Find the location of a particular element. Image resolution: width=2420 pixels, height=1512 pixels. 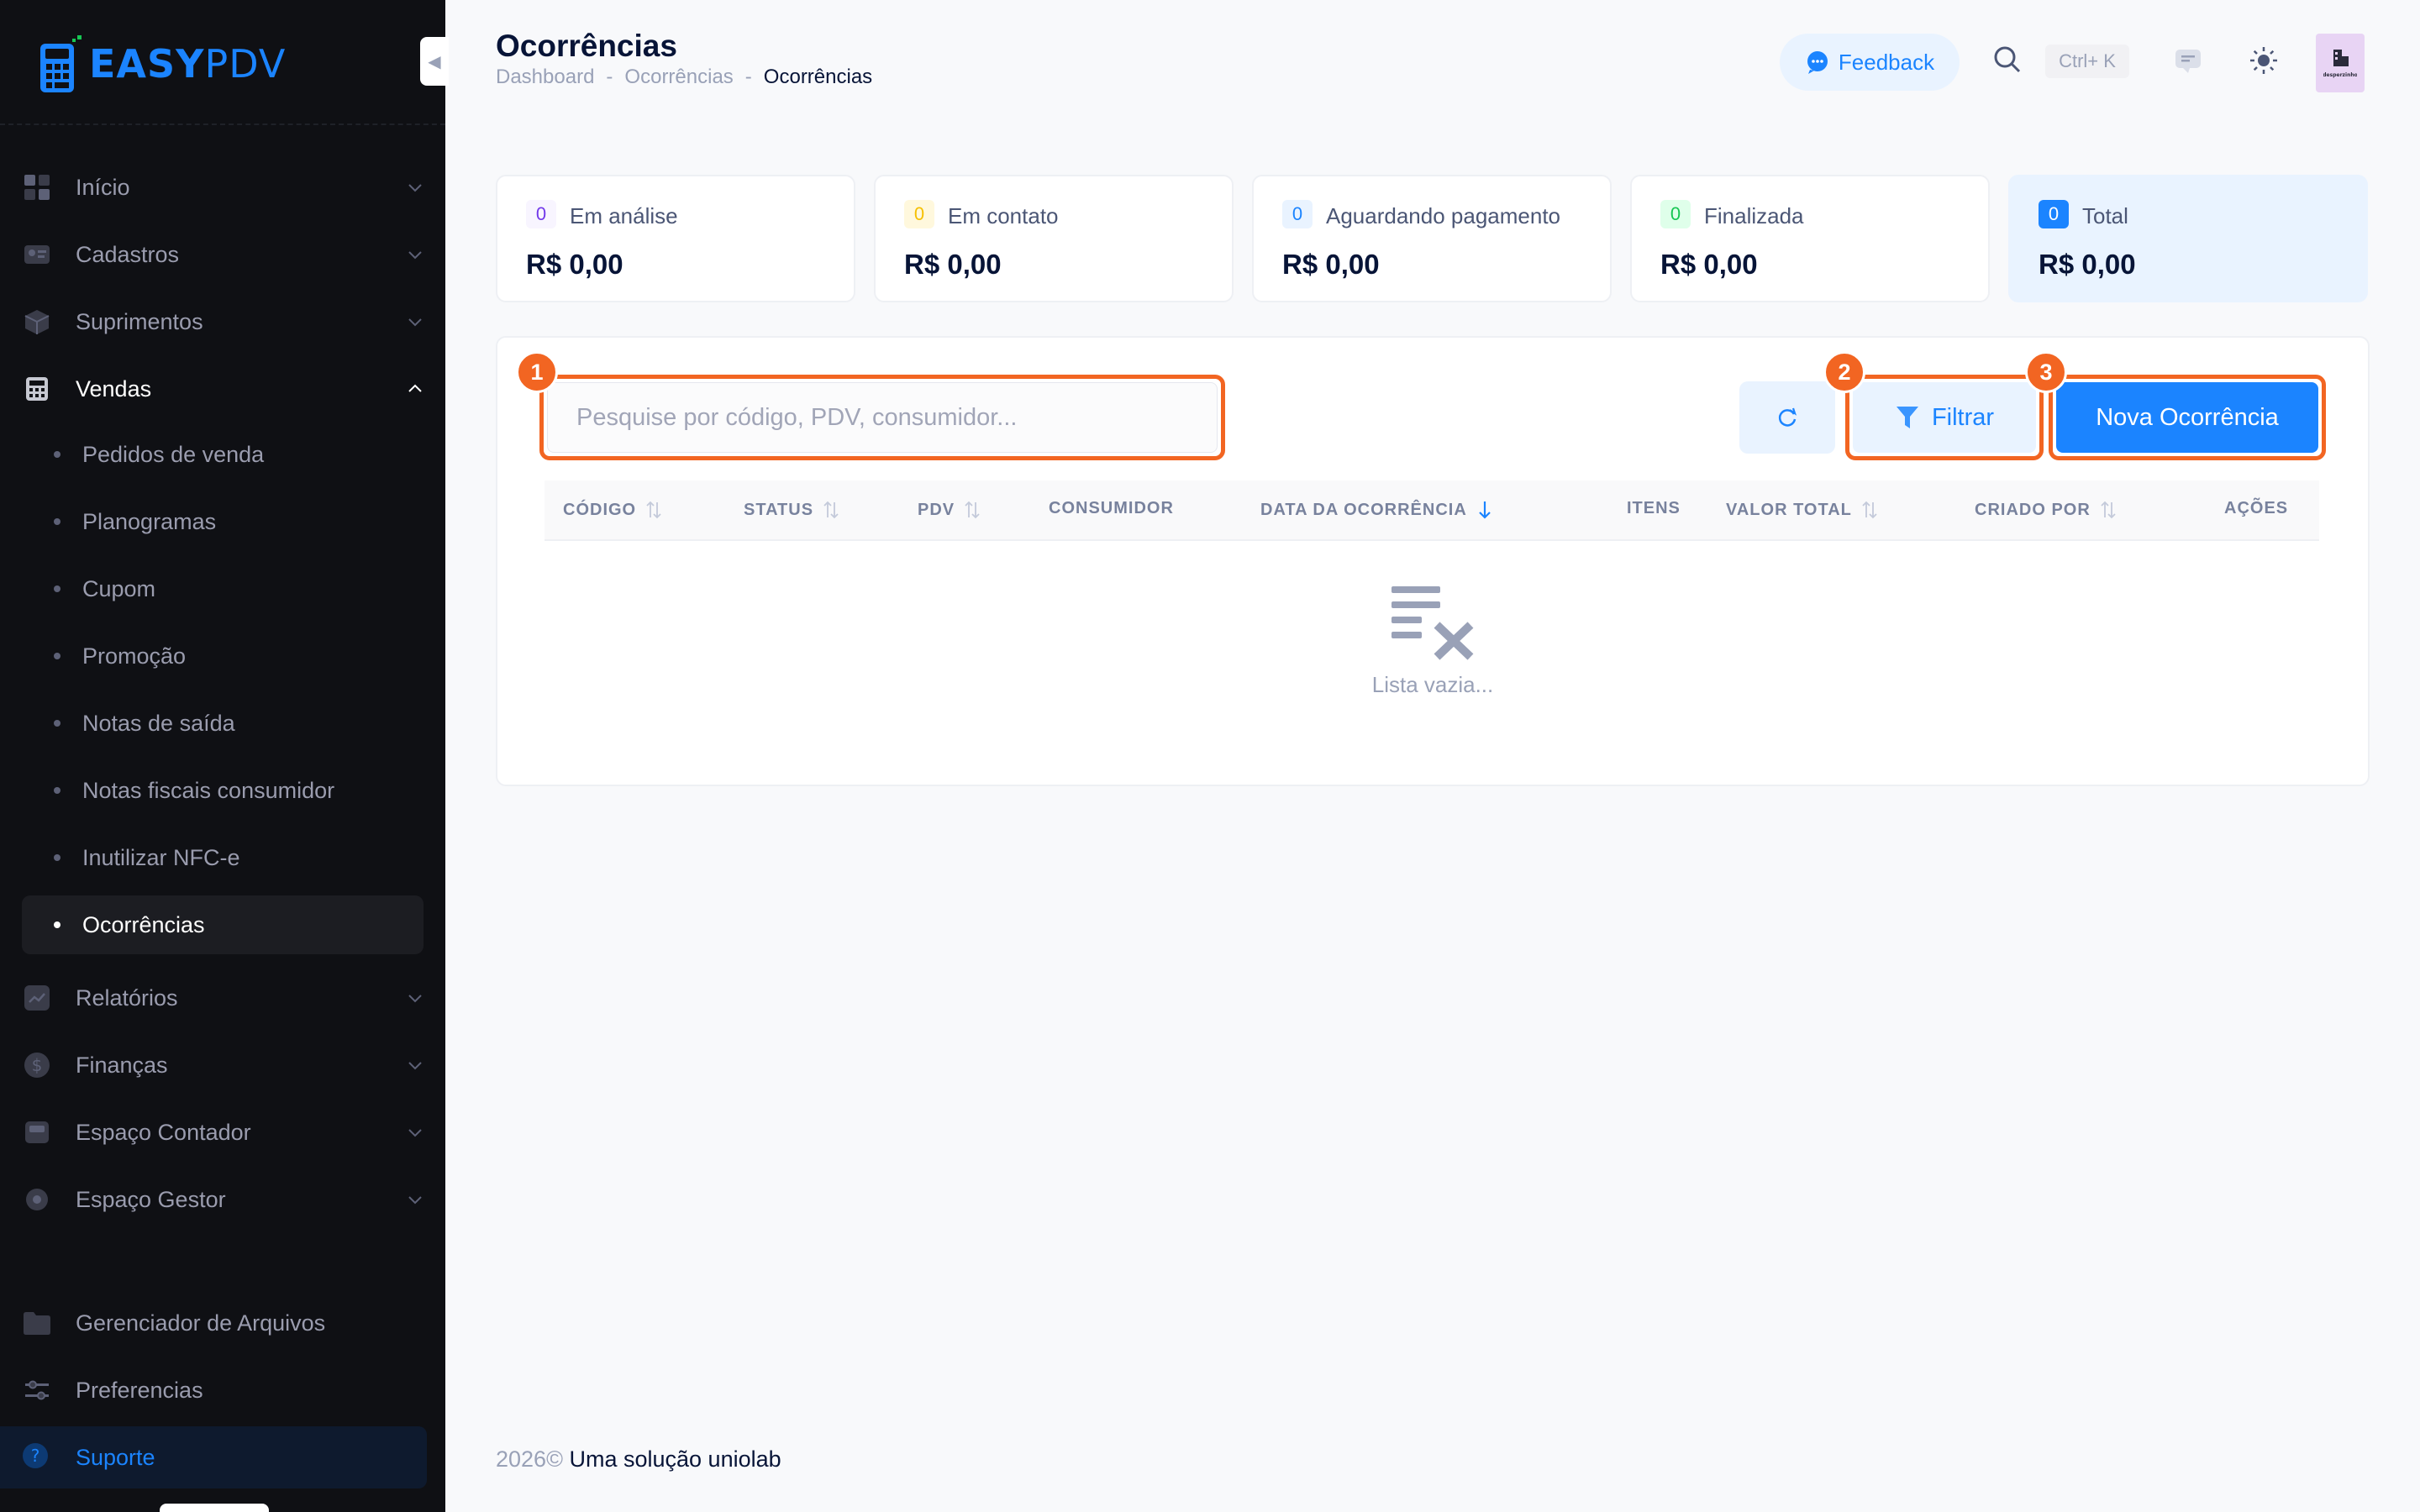

sidebar-item-label: Início is located at coordinates (103, 187).